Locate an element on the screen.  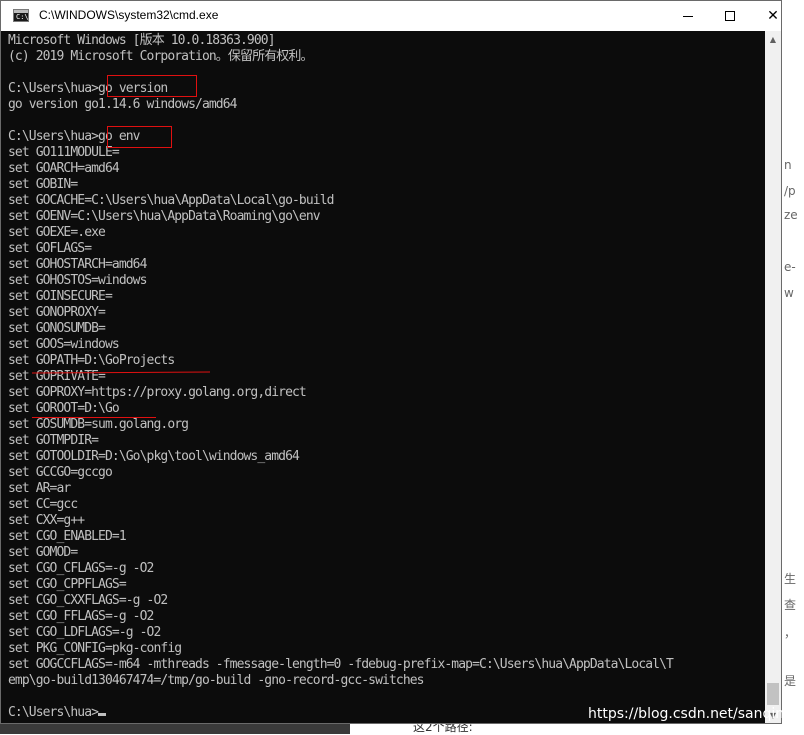
console-line: set GOEXE=.exe is located at coordinates (57, 232).